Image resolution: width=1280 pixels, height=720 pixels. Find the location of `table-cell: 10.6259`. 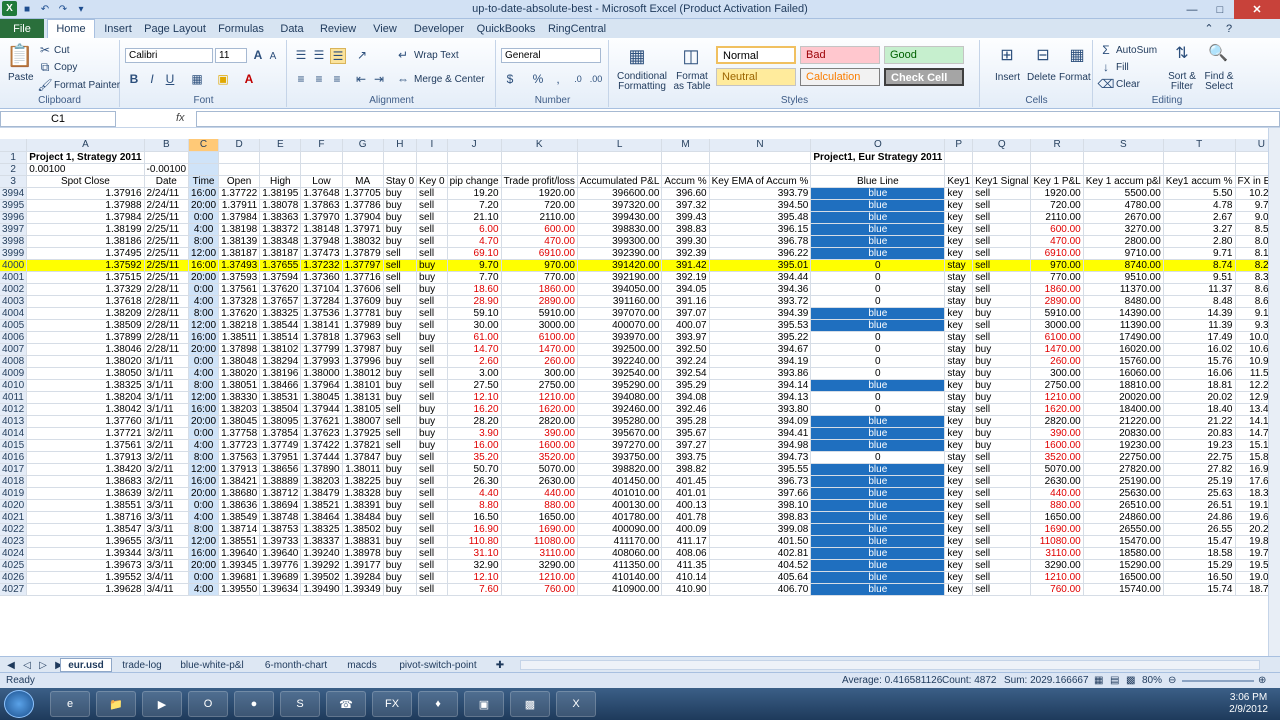

table-cell: 10.6259 is located at coordinates (1251, 349).